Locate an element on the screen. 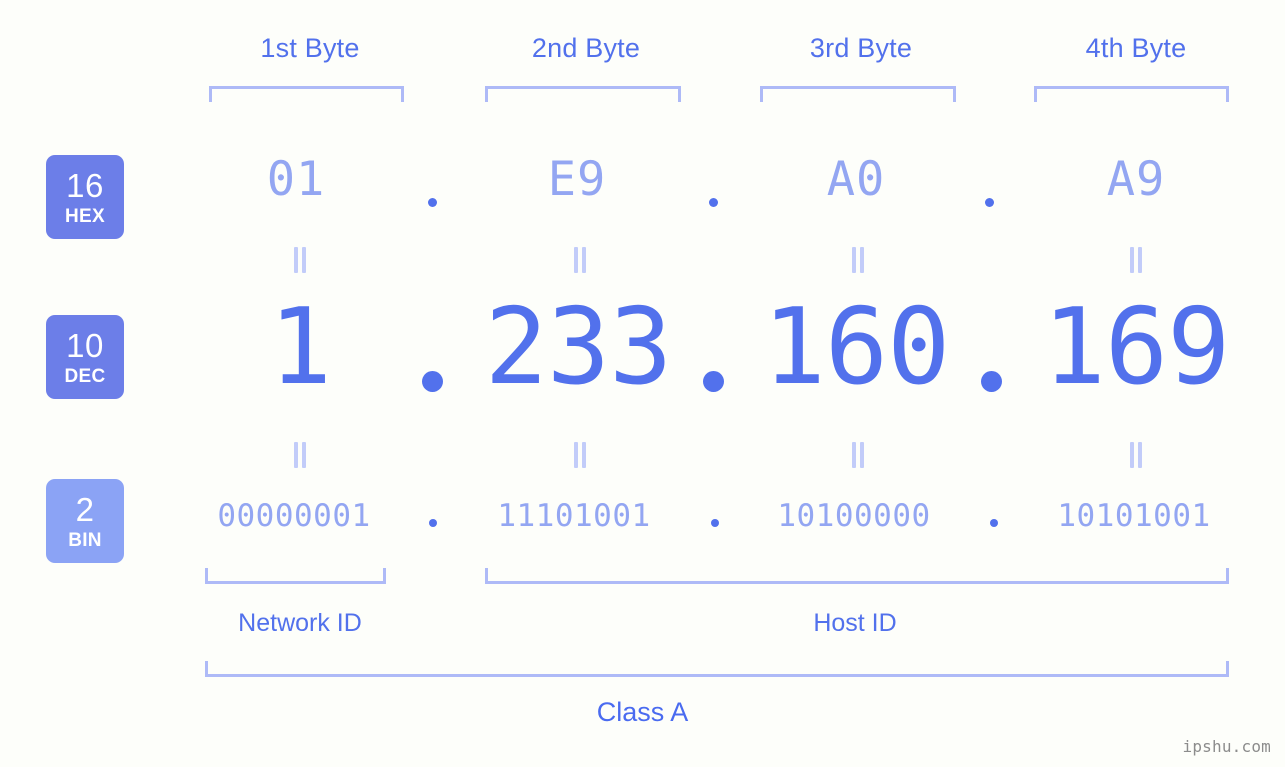  hex-octet-2: E9 is located at coordinates (577, 179).